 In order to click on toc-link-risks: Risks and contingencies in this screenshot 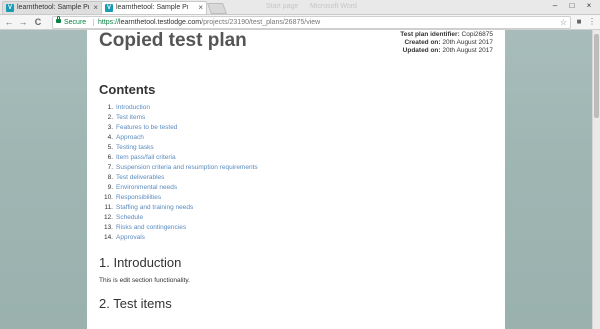, I will do `click(151, 227)`.